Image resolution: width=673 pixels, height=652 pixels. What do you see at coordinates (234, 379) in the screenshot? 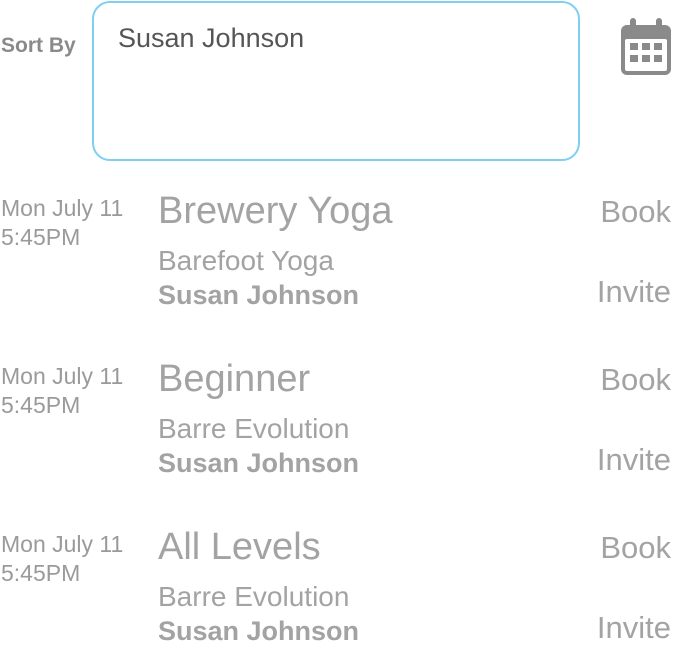
I see `session-title: Beginner` at bounding box center [234, 379].